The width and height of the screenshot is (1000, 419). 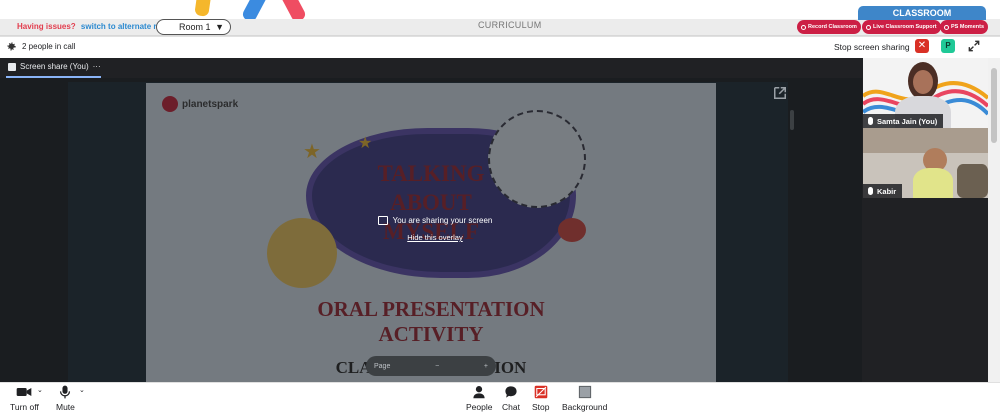 I want to click on issue-notice: Having issues? switch to alternate room, so click(x=95, y=26).